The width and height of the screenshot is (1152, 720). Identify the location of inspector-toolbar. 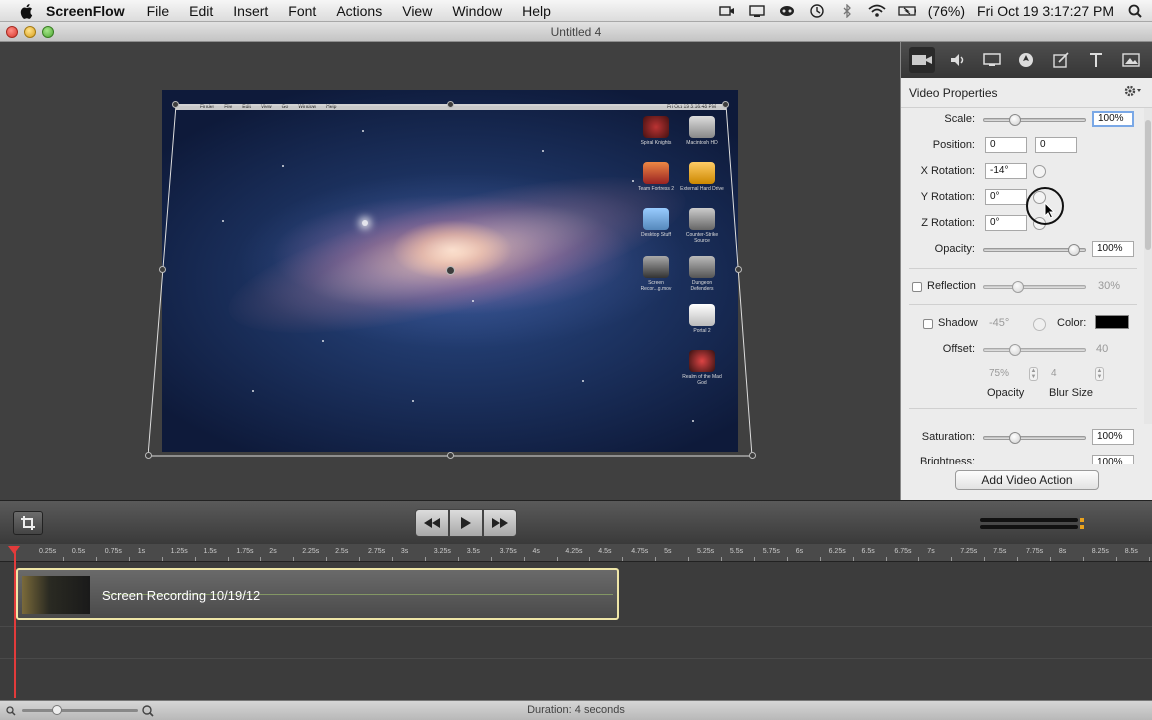
(1026, 60).